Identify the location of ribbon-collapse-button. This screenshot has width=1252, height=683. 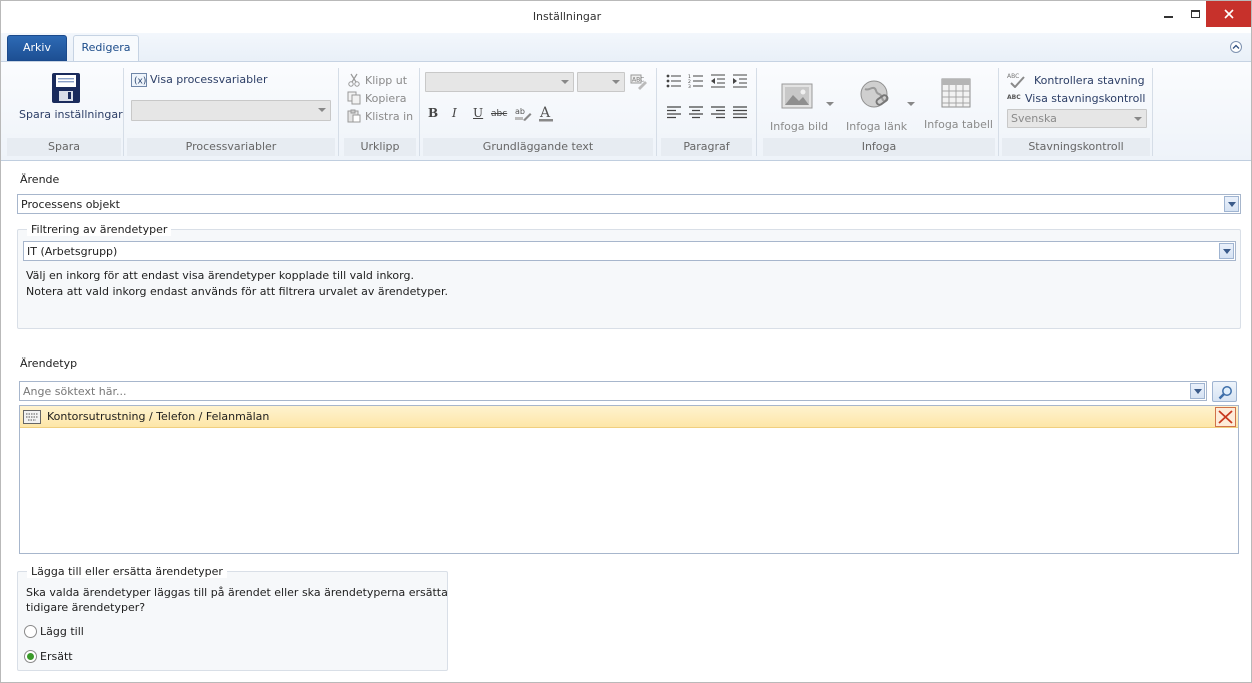
(1236, 47).